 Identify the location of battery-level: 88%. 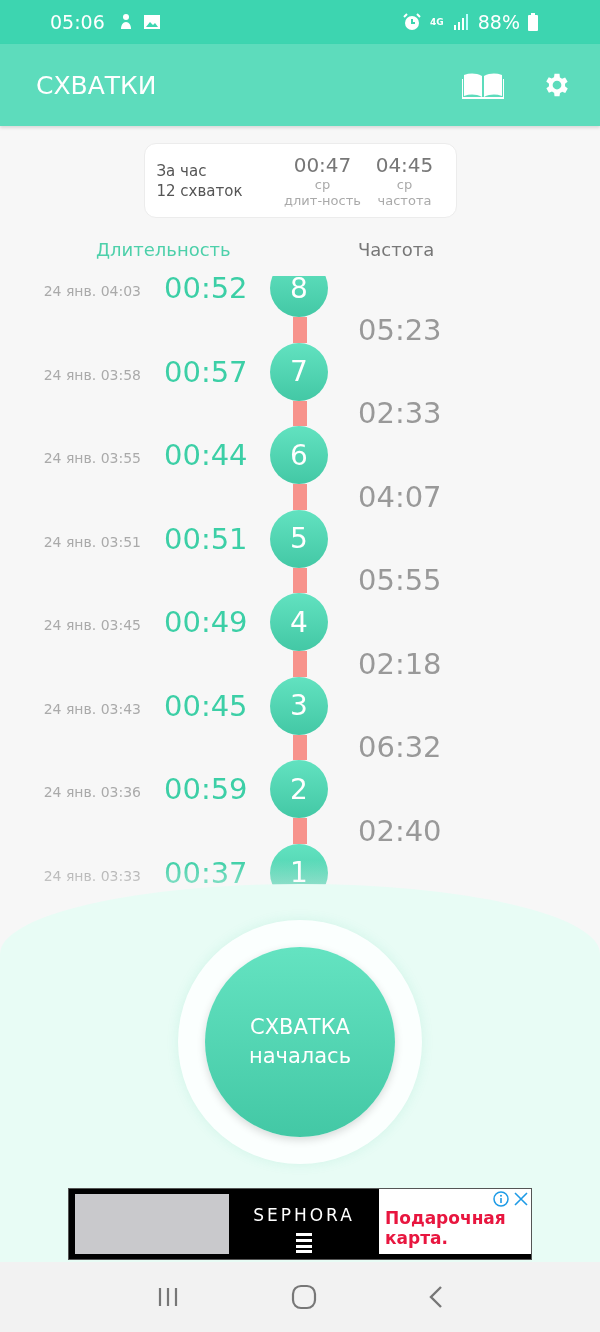
(498, 22).